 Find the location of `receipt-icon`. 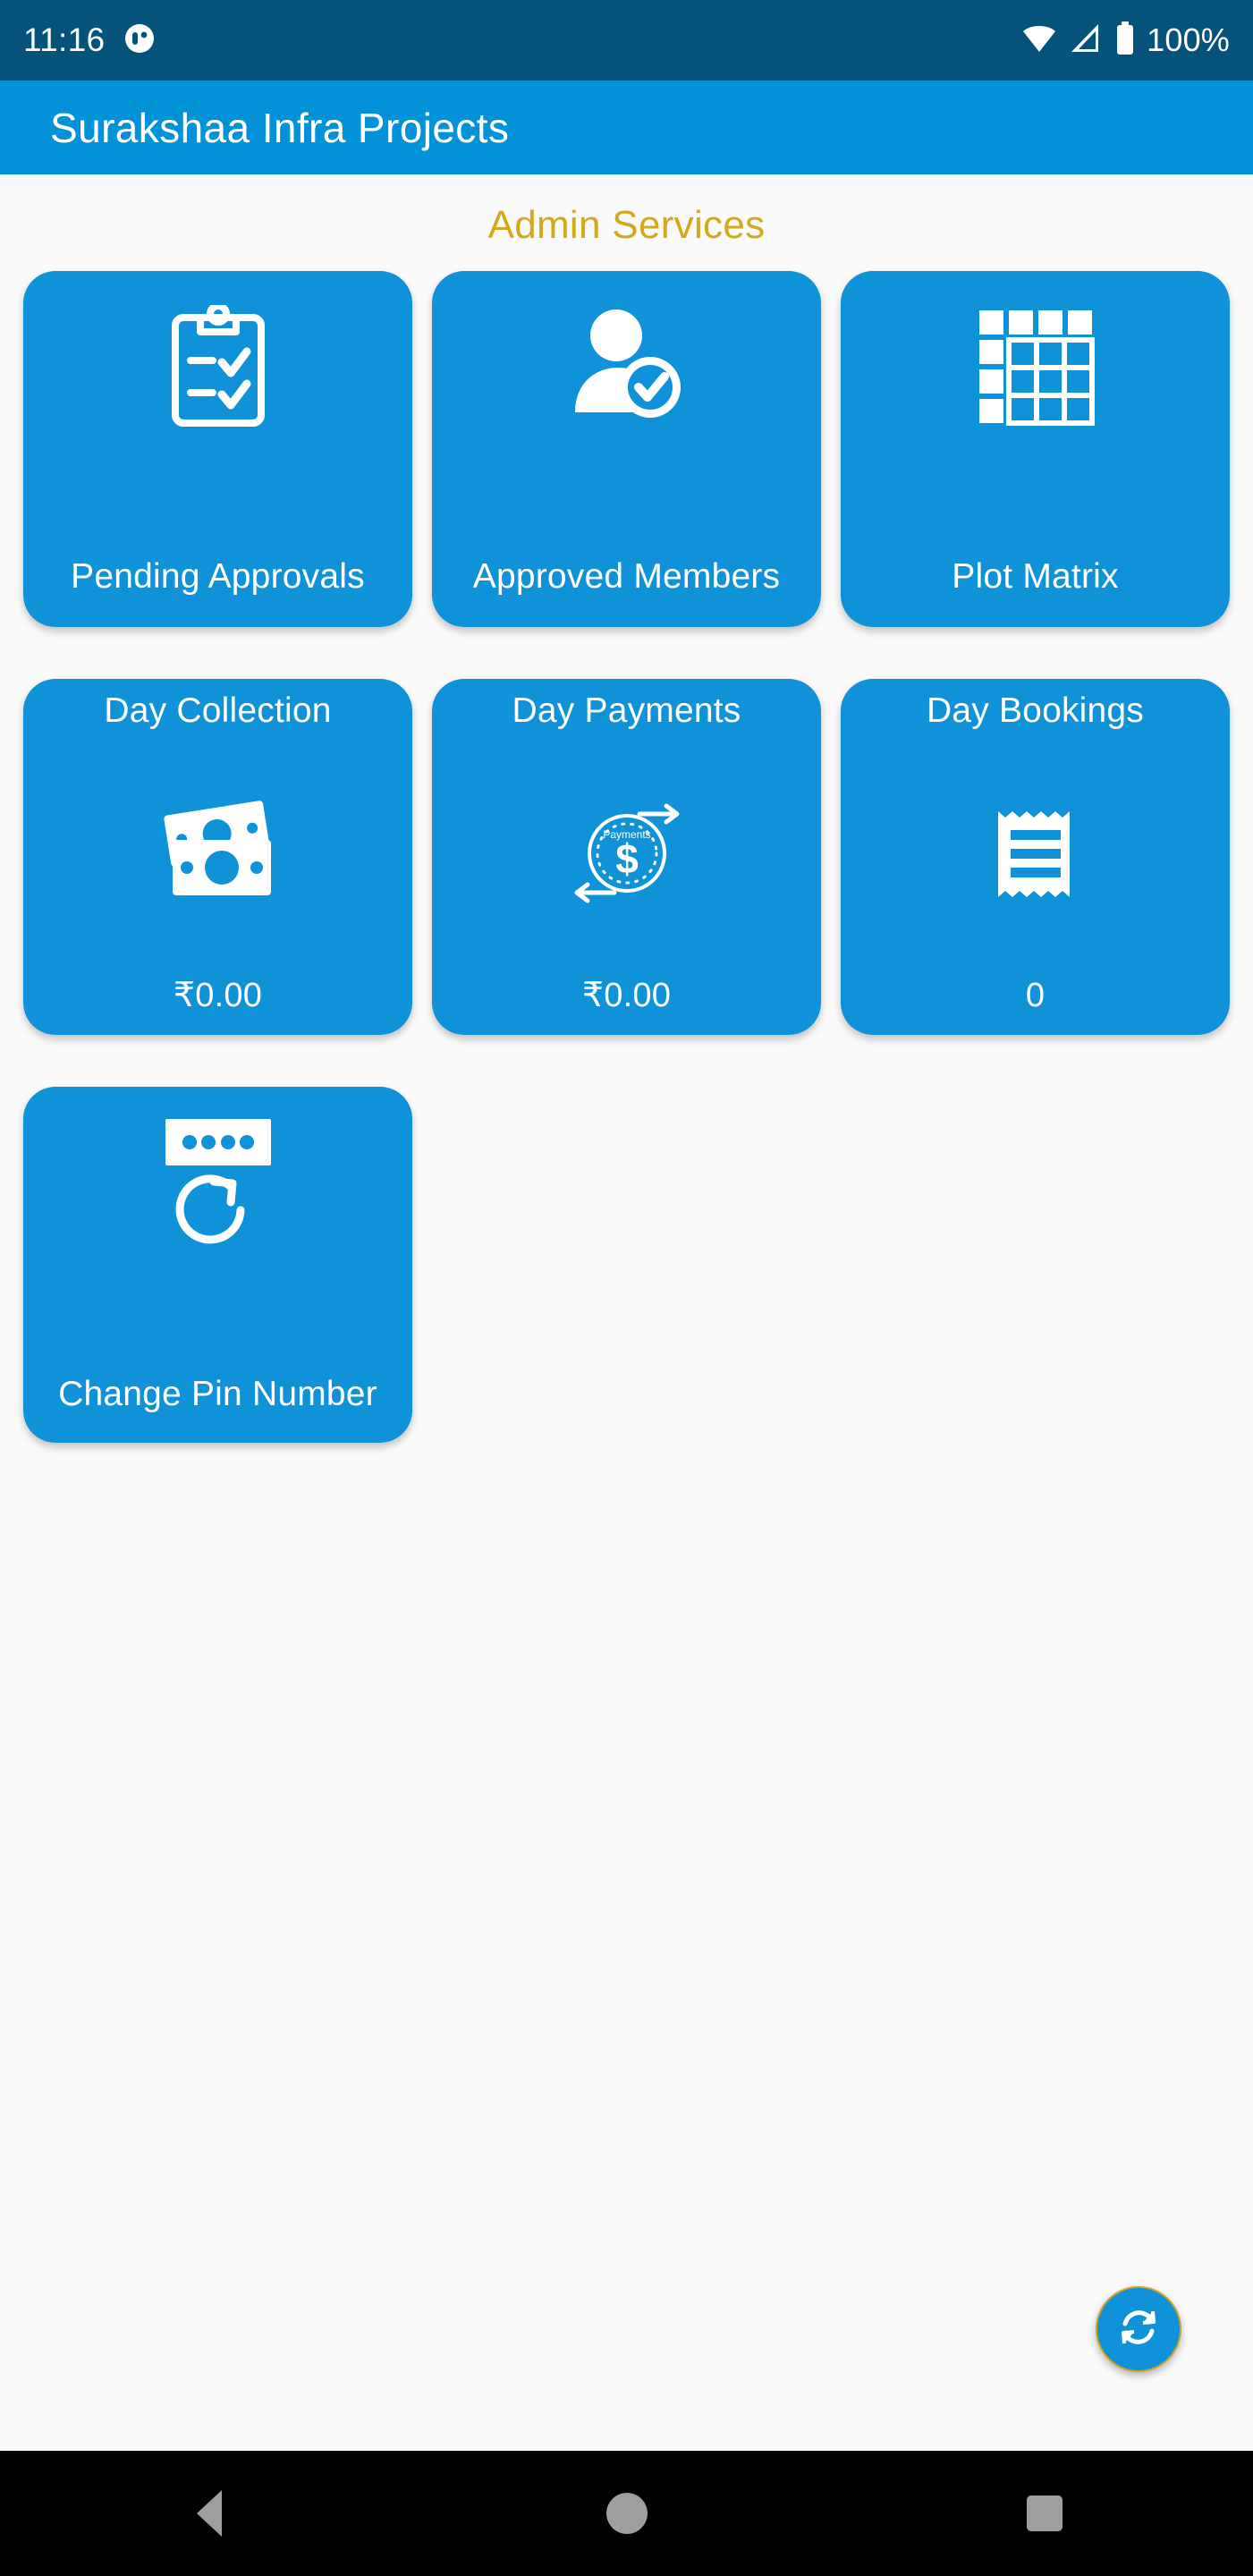

receipt-icon is located at coordinates (1036, 854).